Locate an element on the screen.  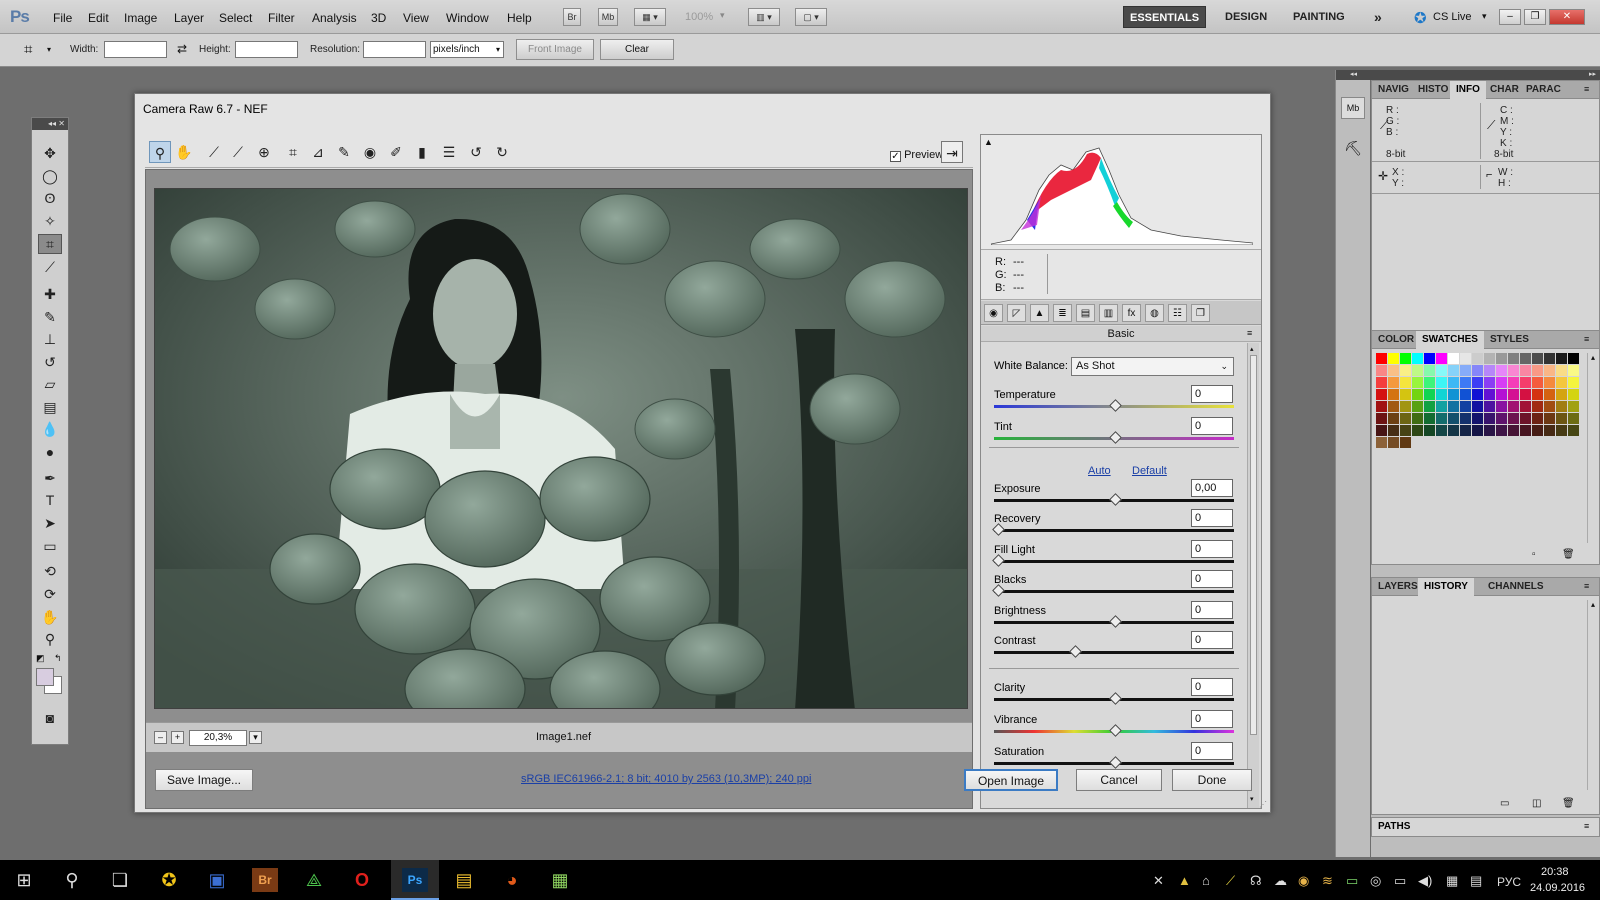
batman-app-icon: ✪ is located at coordinates (169, 880).